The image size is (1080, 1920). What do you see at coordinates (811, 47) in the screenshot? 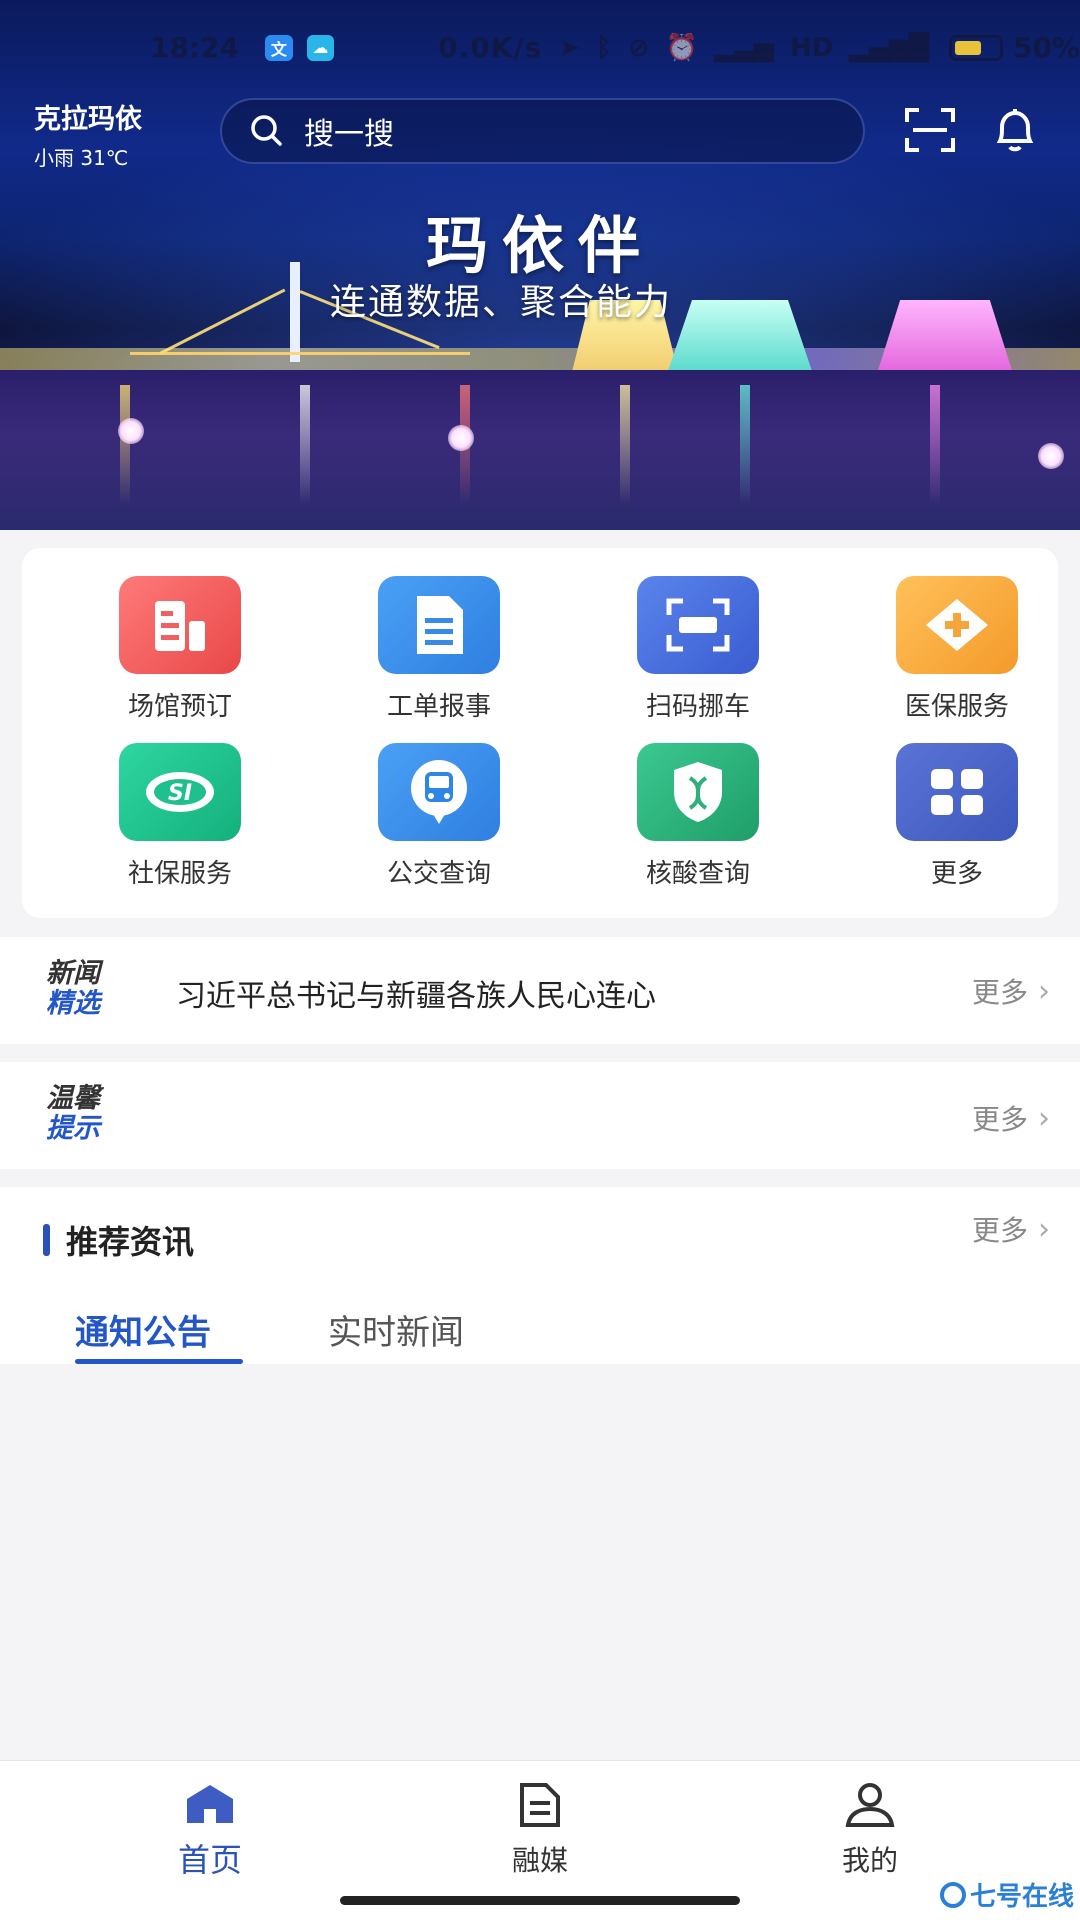
I see `hd-icon: HD` at bounding box center [811, 47].